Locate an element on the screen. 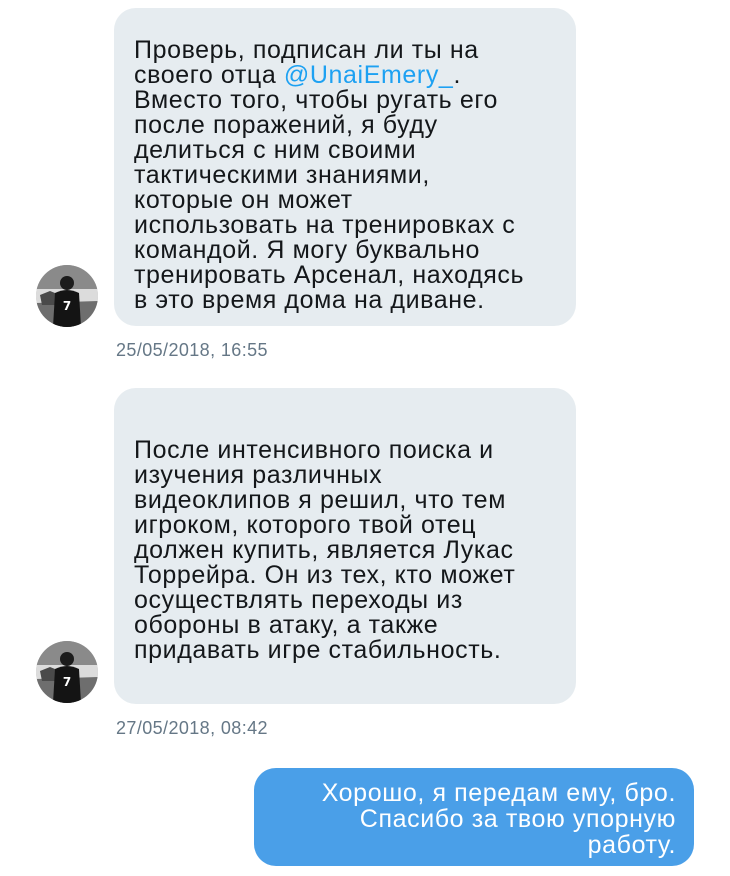  message-timestamp: 27/05/2018, 08:42 is located at coordinates (192, 728).